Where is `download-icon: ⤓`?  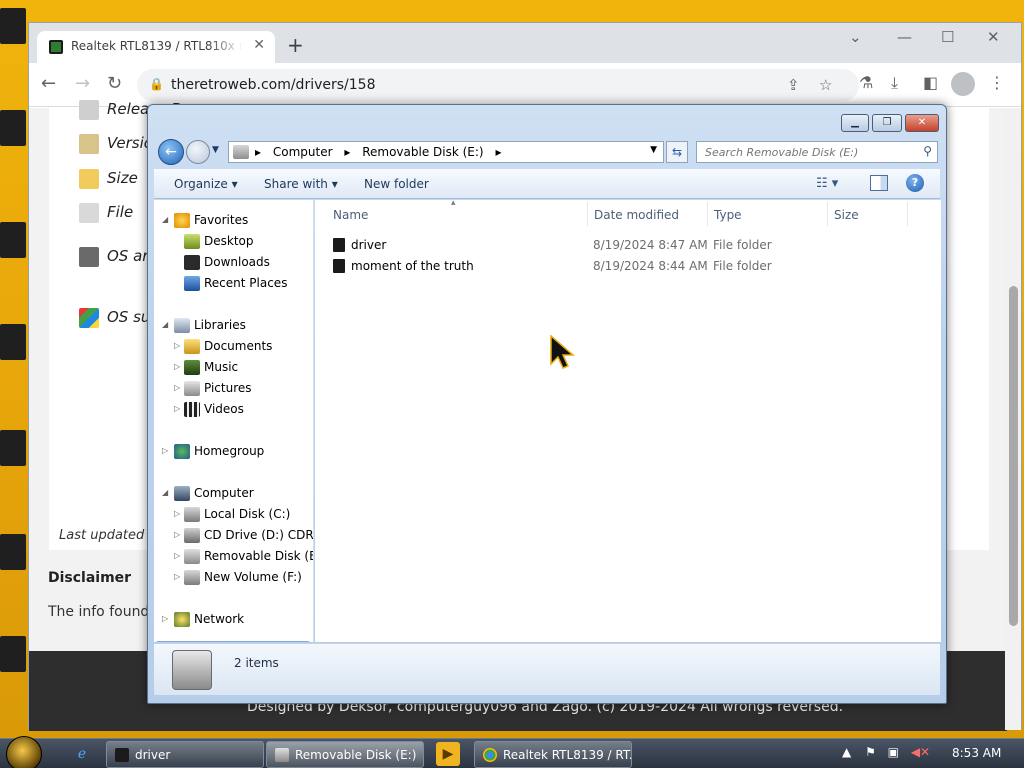
download-icon: ⤓ is located at coordinates (894, 83).